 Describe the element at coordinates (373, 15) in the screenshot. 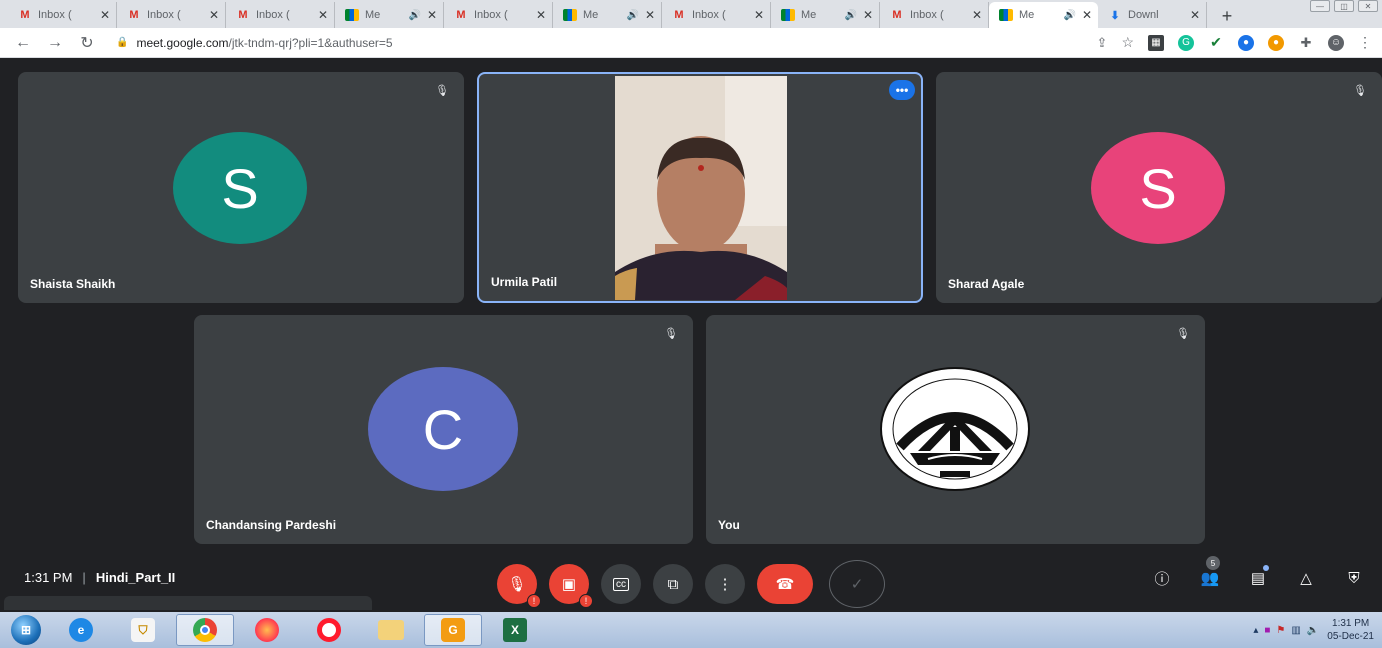

I see `tab-title: Me` at that location.